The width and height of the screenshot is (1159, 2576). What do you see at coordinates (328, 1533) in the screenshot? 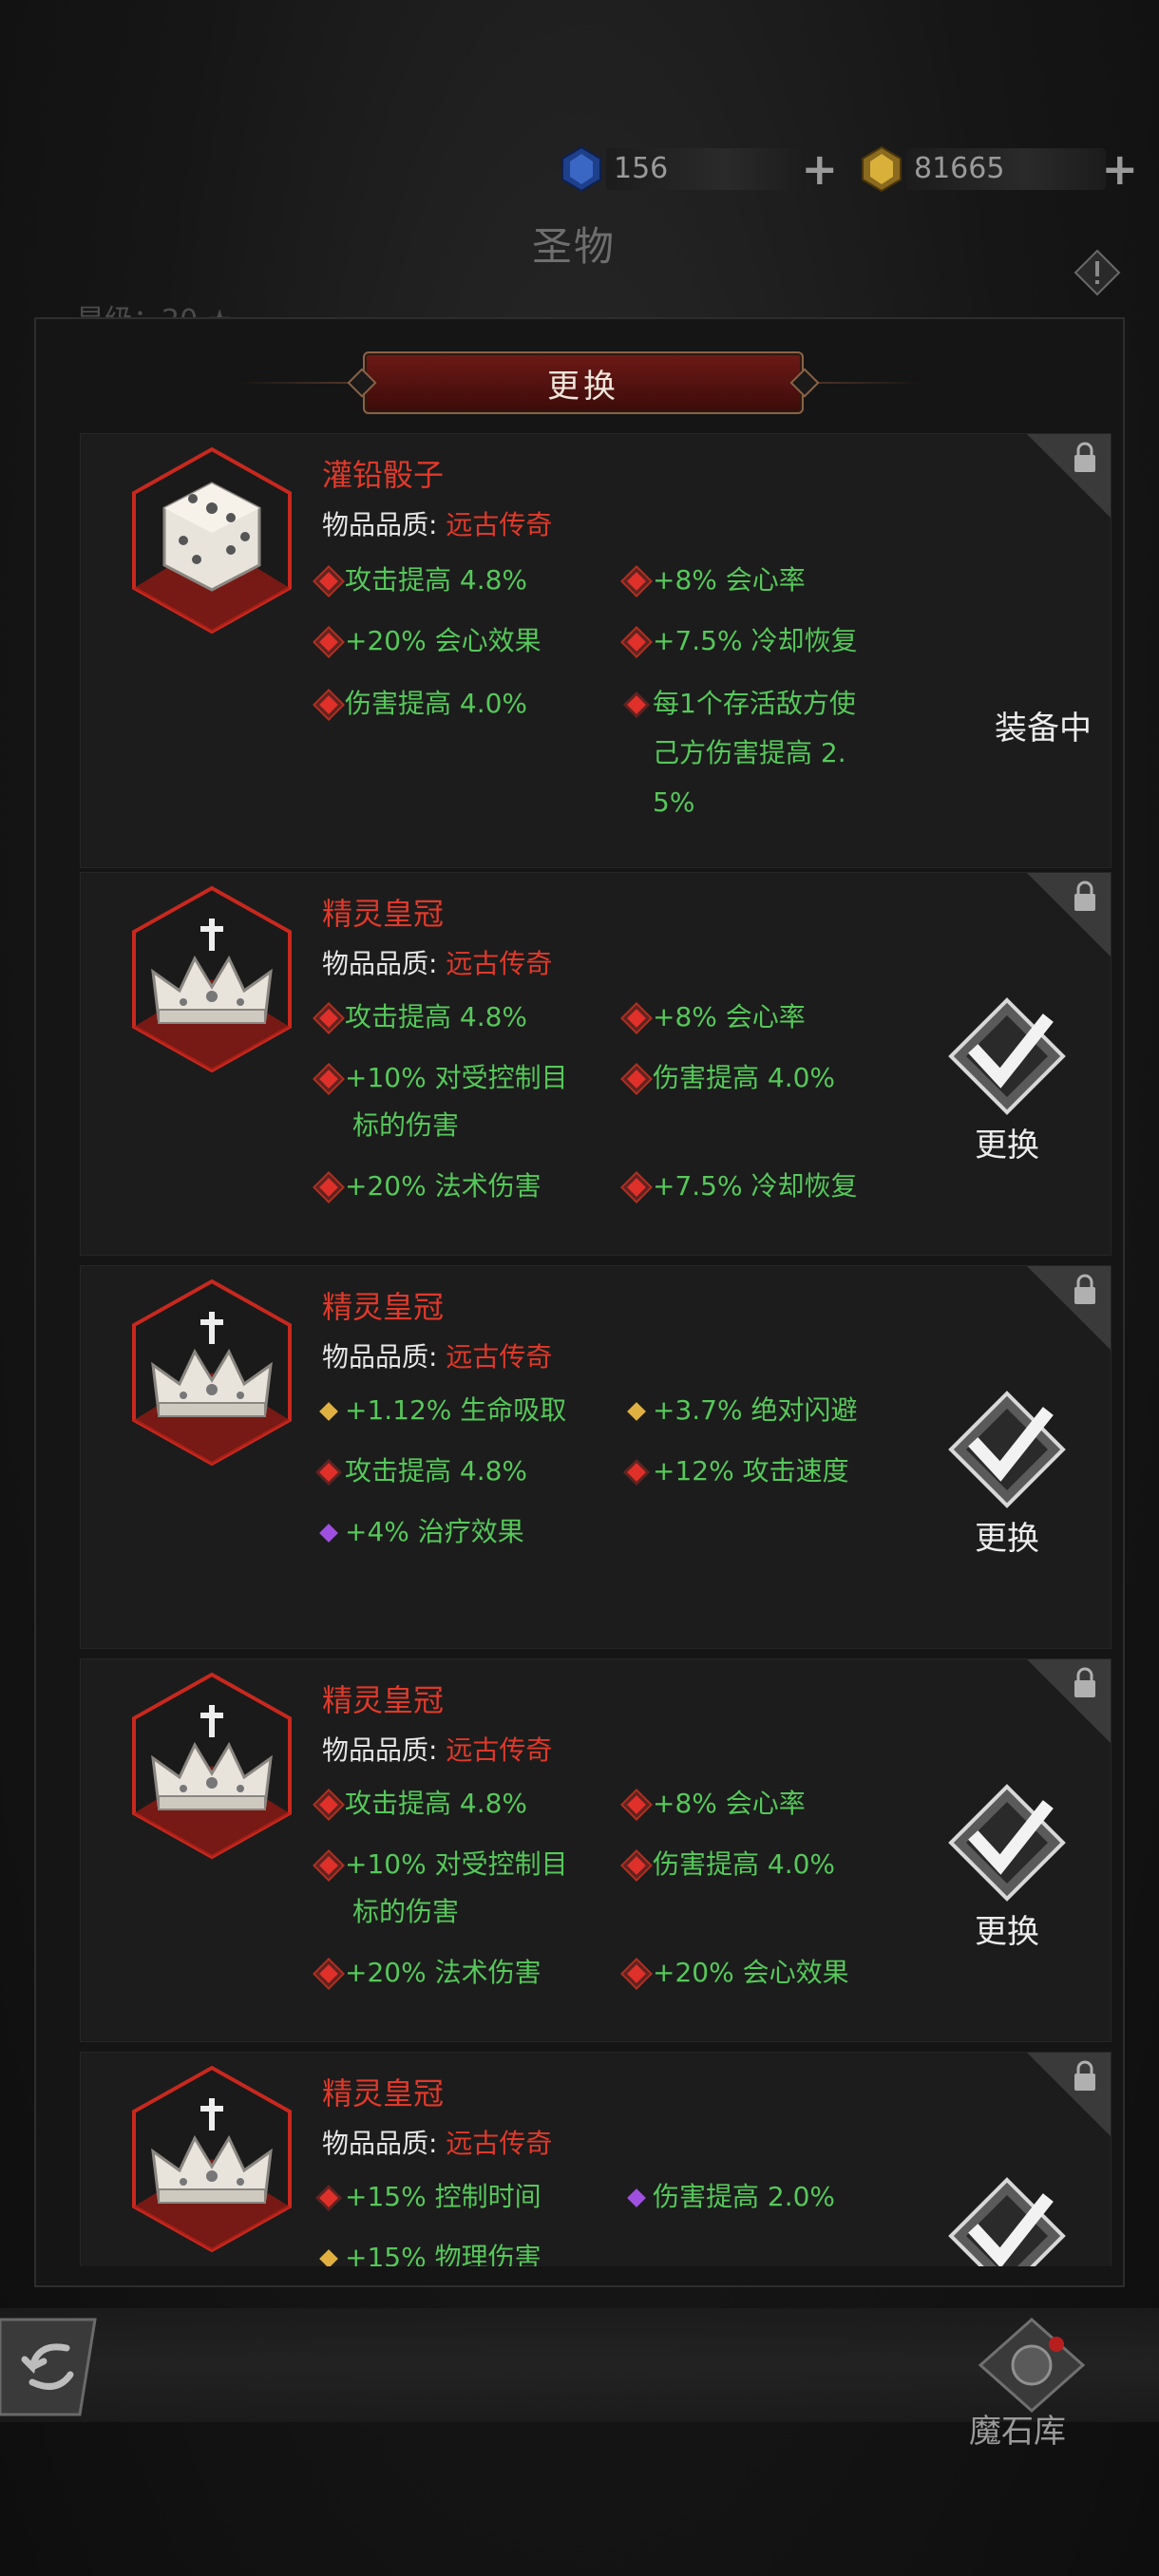
I see `purple-gem-icon` at bounding box center [328, 1533].